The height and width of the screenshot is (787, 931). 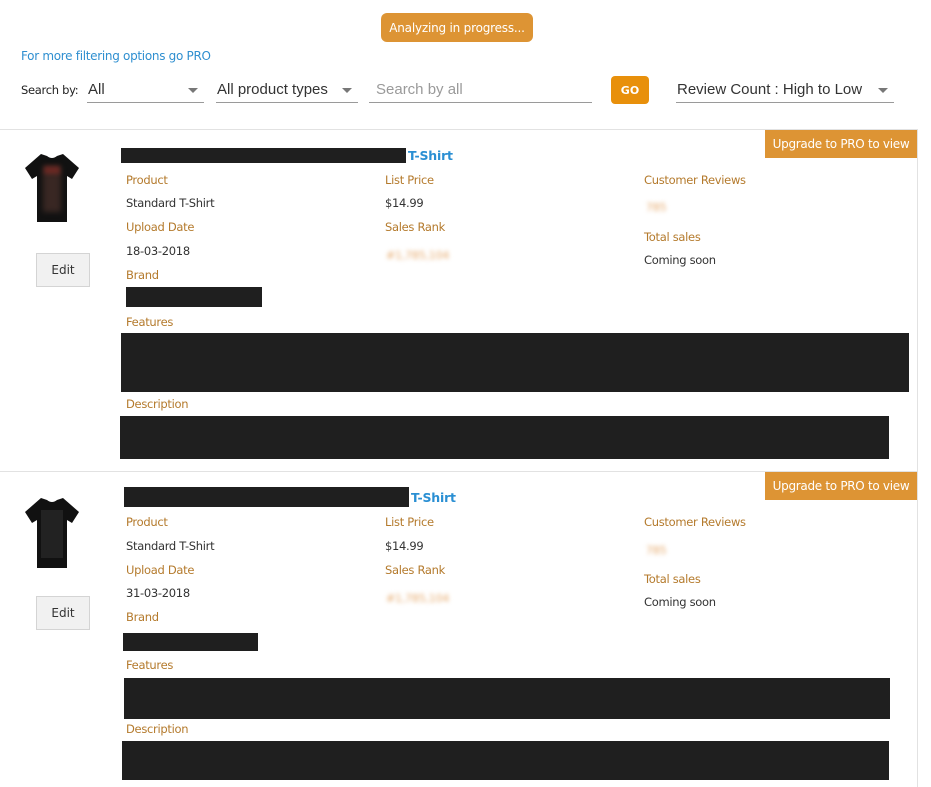 I want to click on product-type-select: All product types, so click(x=287, y=89).